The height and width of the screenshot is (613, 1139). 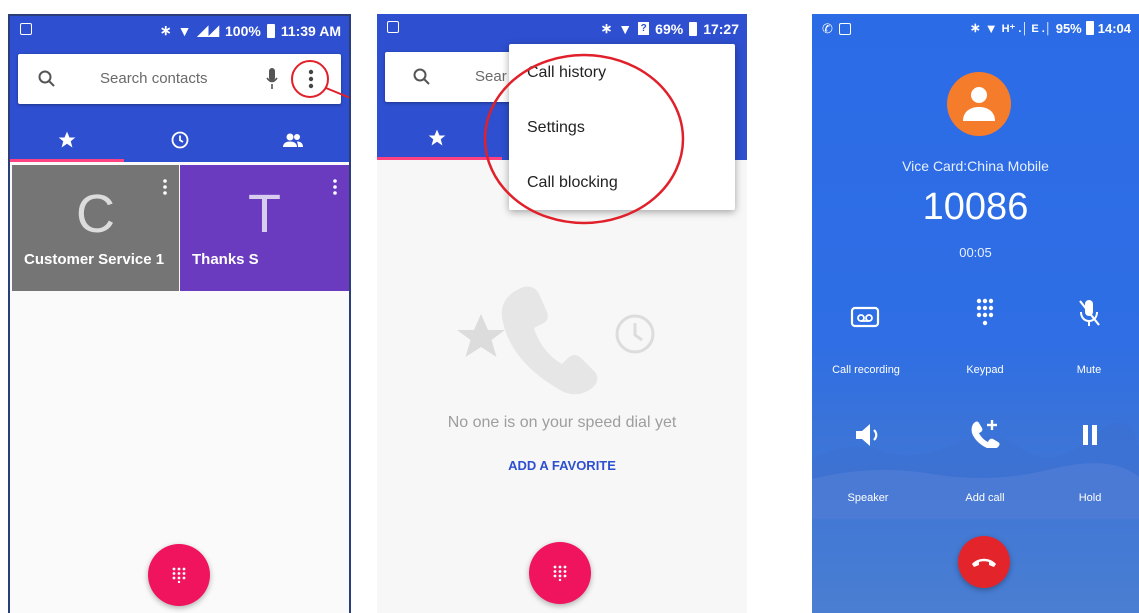 I want to click on tile-name: Thanks S, so click(x=225, y=259).